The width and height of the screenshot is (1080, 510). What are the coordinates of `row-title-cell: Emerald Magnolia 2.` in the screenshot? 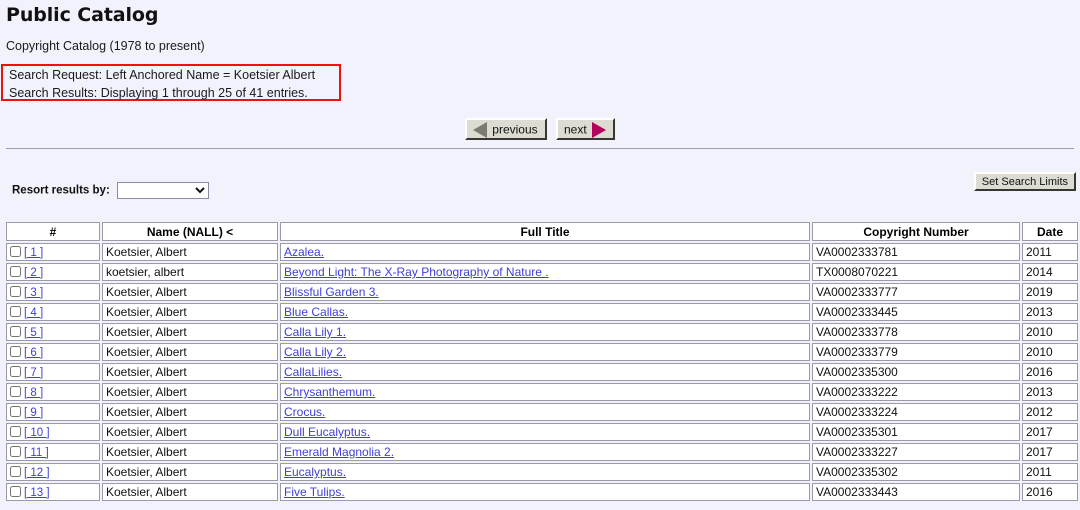 It's located at (545, 452).